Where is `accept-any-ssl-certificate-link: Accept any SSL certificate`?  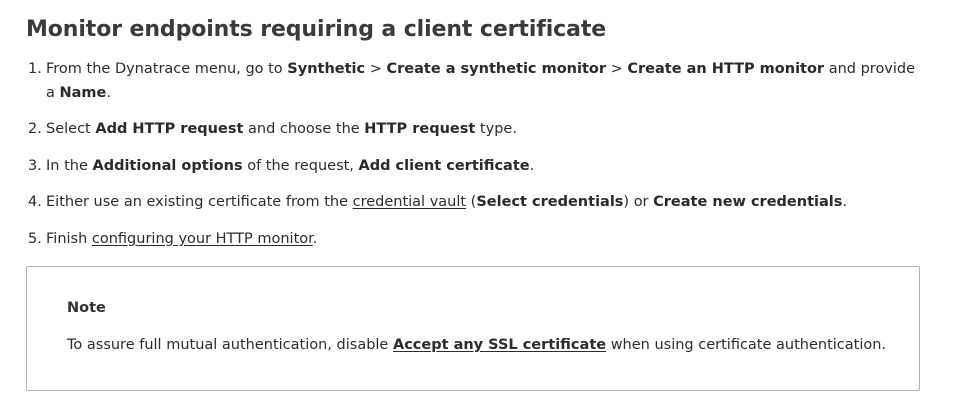
accept-any-ssl-certificate-link: Accept any SSL certificate is located at coordinates (499, 345).